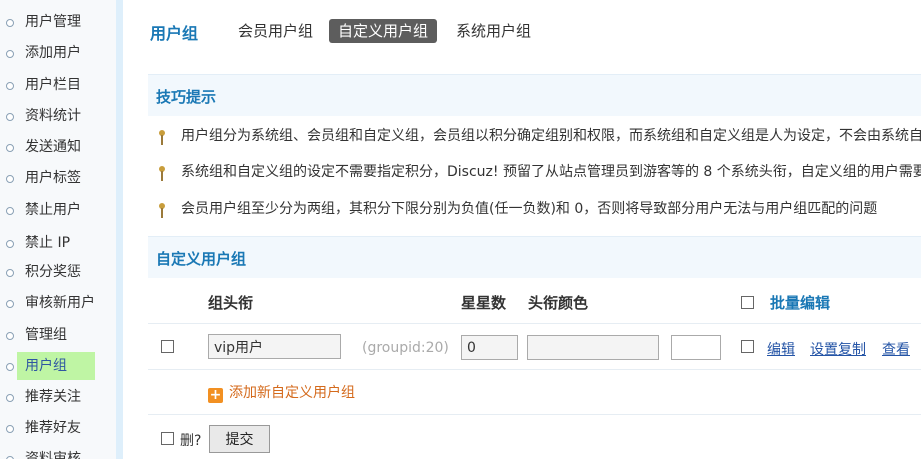  Describe the element at coordinates (274, 346) in the screenshot. I see `group-title-input` at that location.